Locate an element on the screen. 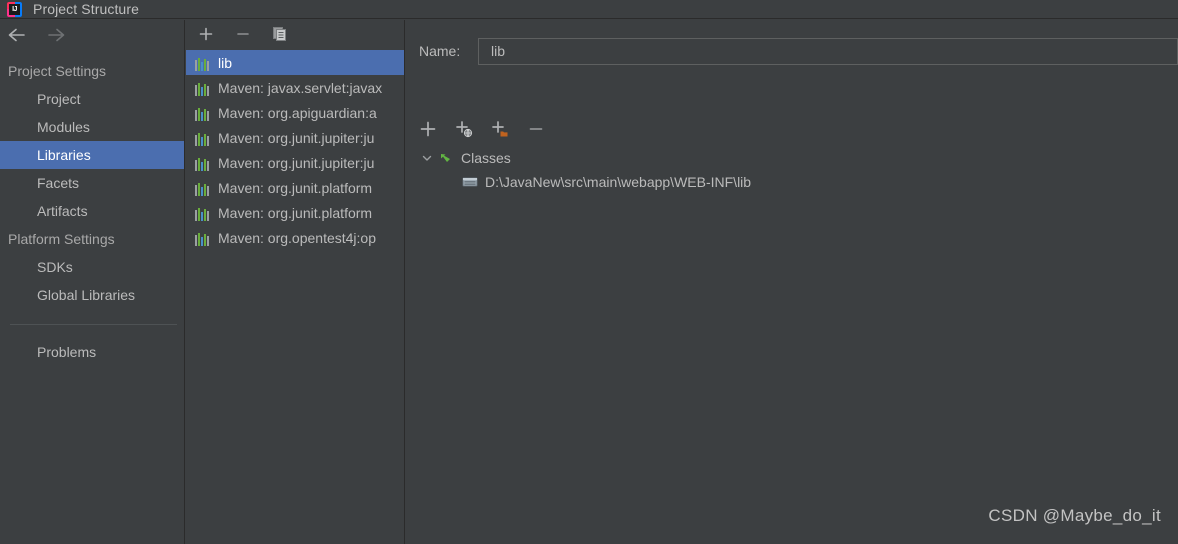  remove-root-button is located at coordinates (536, 129).